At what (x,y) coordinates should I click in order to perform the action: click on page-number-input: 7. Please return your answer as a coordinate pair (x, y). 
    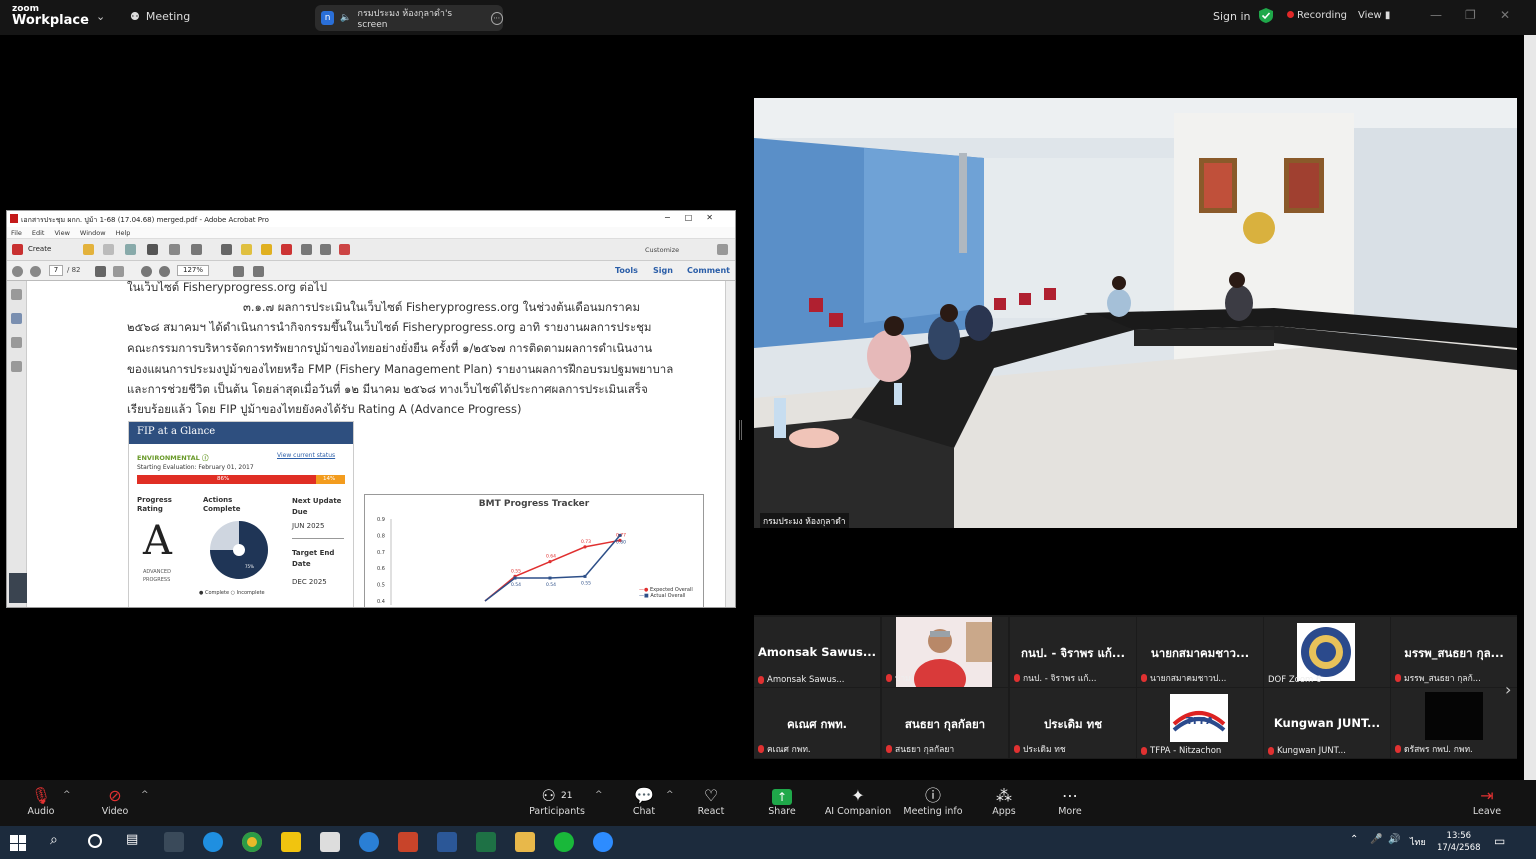
    Looking at the image, I should click on (56, 270).